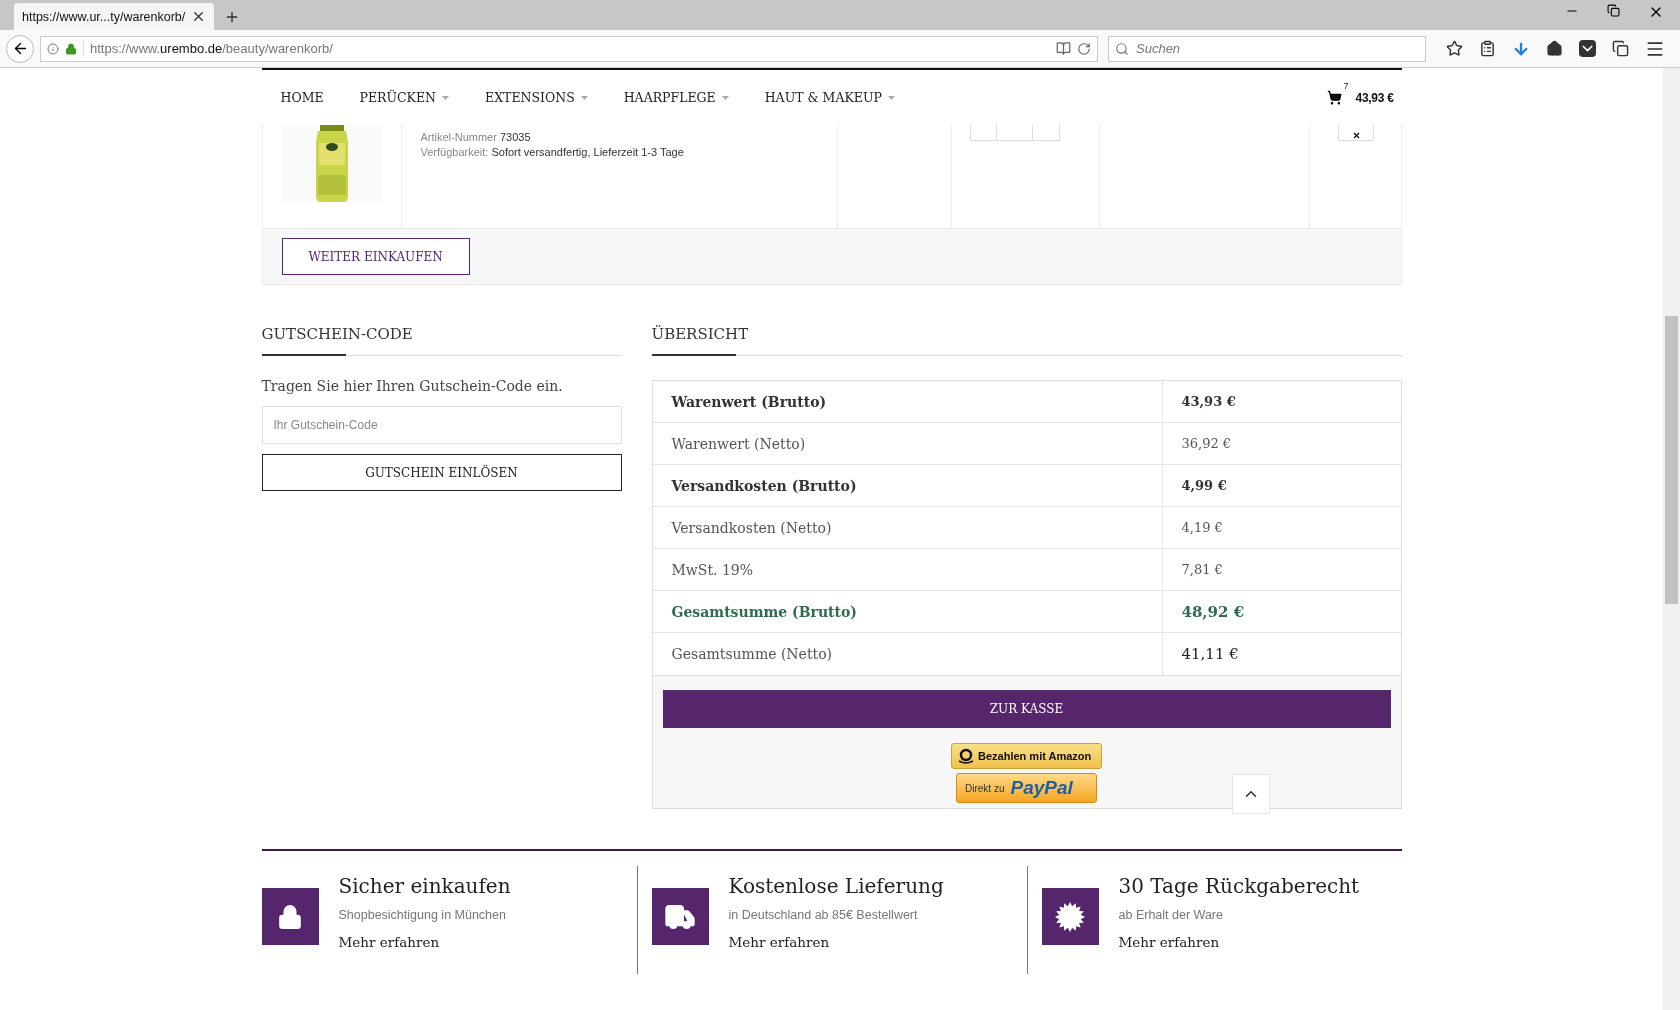 This screenshot has width=1680, height=1010. I want to click on summary-label: Versandkosten (Brutto), so click(907, 485).